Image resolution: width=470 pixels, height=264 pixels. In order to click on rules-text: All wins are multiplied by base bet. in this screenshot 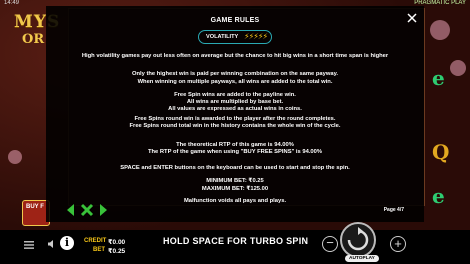, I will do `click(235, 102)`.